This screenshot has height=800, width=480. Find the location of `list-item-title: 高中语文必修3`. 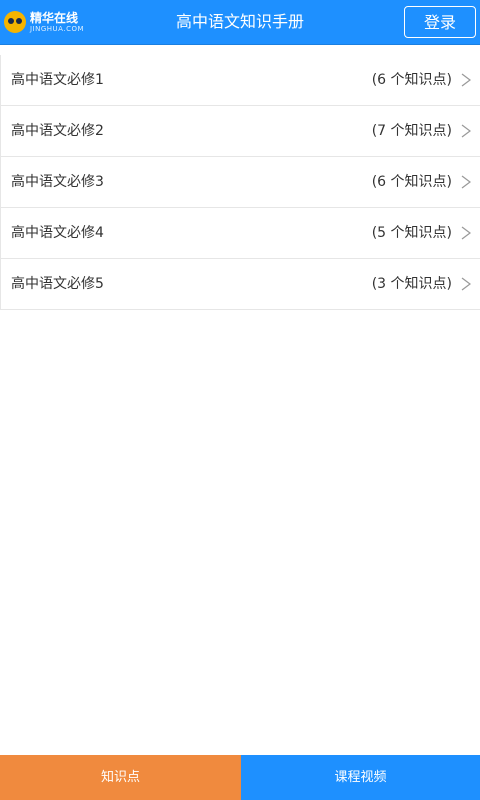

list-item-title: 高中语文必修3 is located at coordinates (57, 182).